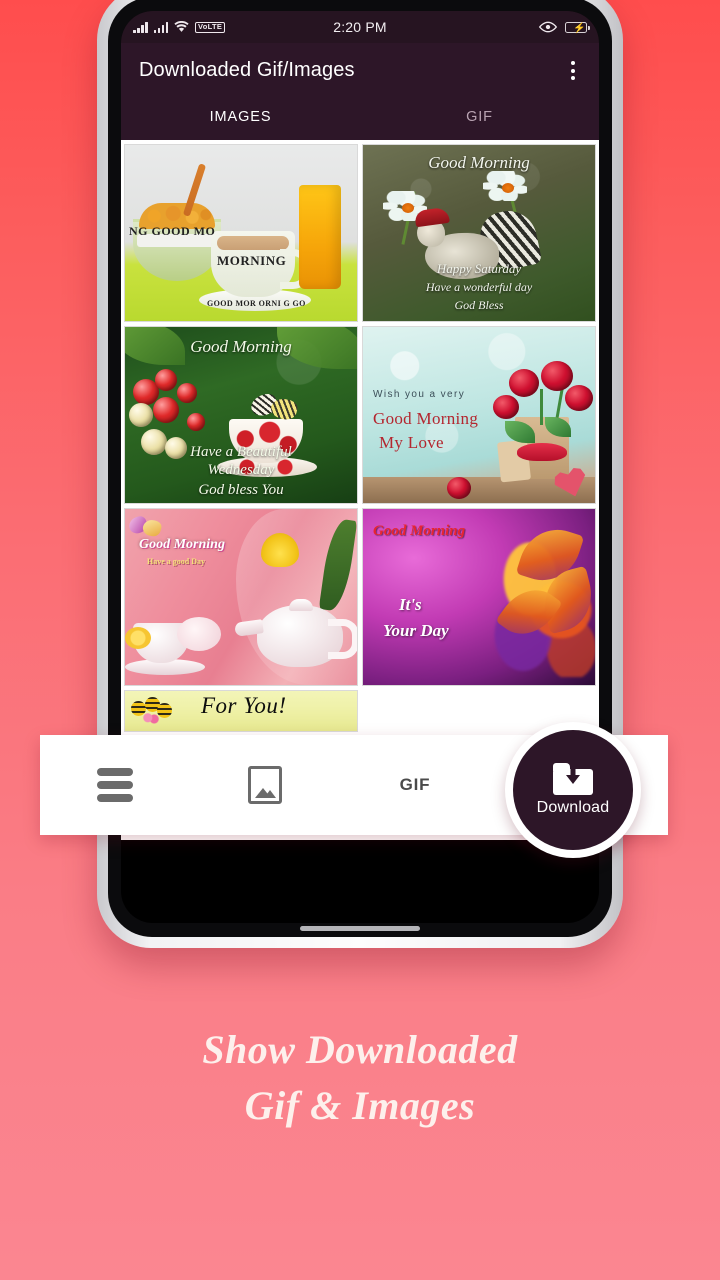  I want to click on tile-text: Have a good Day, so click(176, 561).